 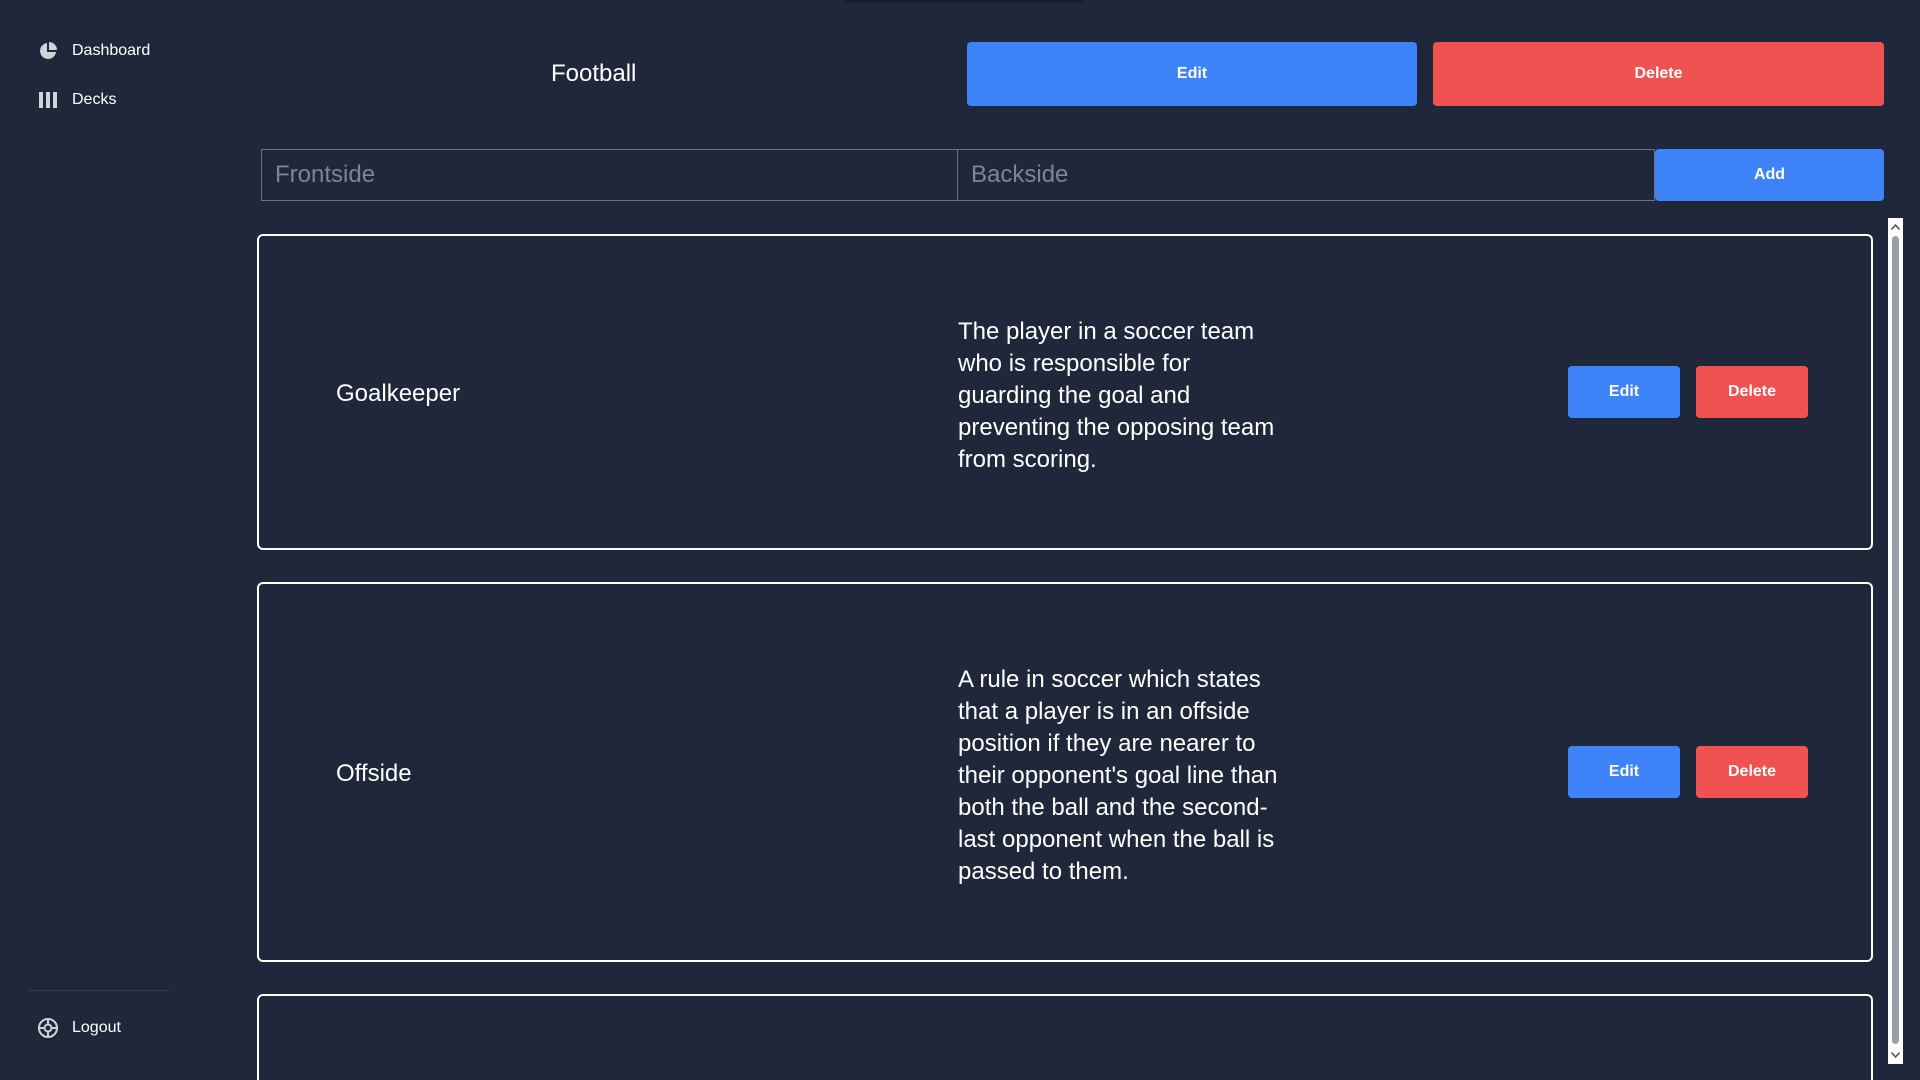 What do you see at coordinates (111, 50) in the screenshot?
I see `sidebar-item-label: Dashboard` at bounding box center [111, 50].